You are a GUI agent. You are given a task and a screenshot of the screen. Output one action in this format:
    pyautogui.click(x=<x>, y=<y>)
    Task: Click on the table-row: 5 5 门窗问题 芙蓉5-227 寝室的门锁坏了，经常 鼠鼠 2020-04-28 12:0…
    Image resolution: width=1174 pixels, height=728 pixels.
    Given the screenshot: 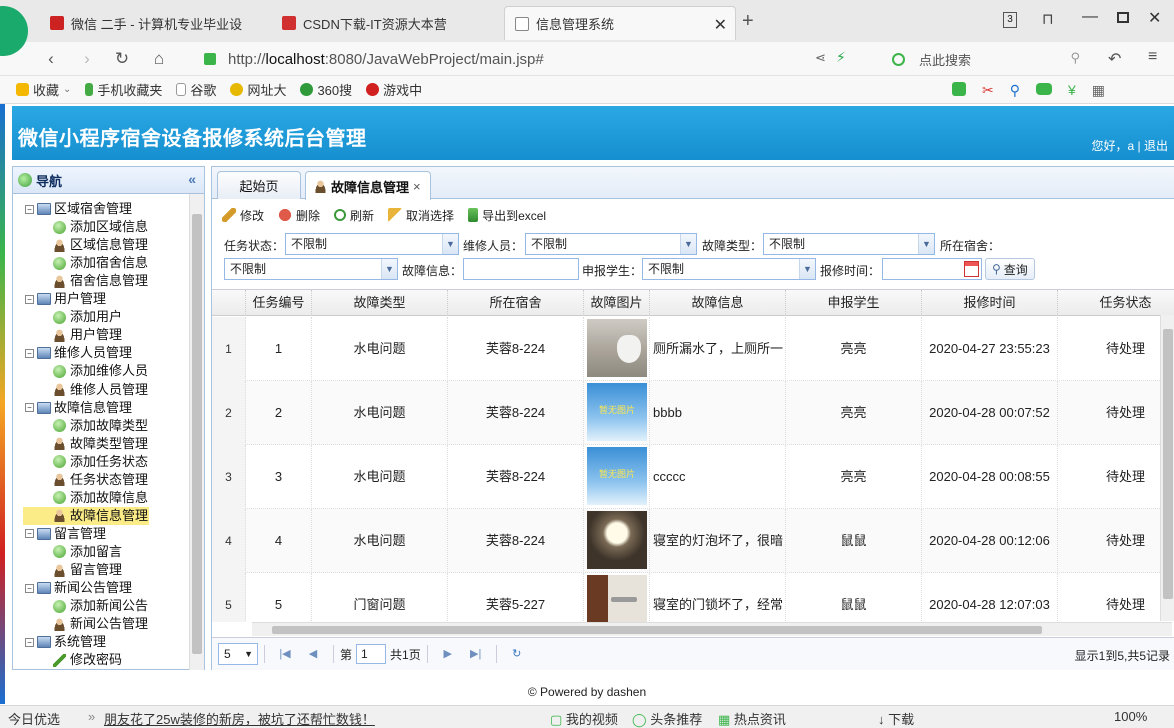 What is the action you would take?
    pyautogui.click(x=693, y=597)
    